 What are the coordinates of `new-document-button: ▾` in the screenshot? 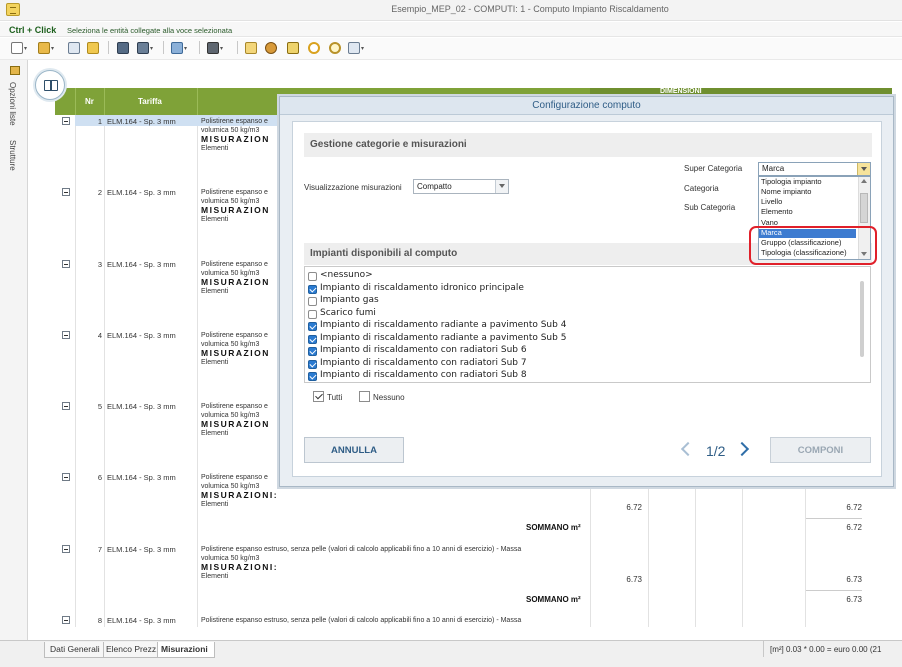 It's located at (19, 48).